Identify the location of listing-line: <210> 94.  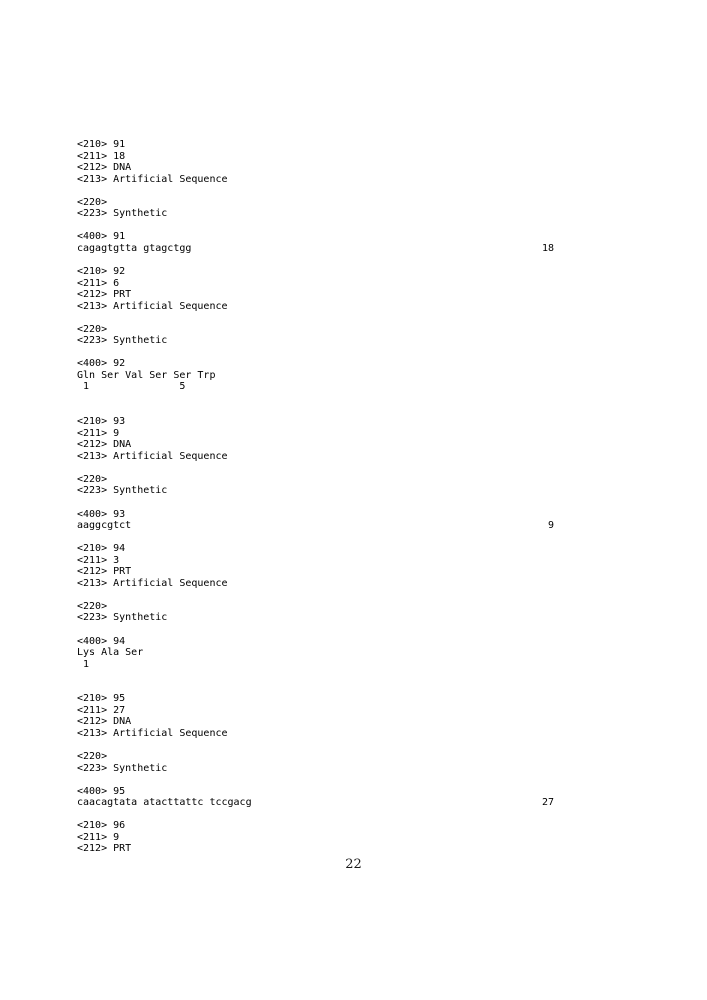
(317, 549).